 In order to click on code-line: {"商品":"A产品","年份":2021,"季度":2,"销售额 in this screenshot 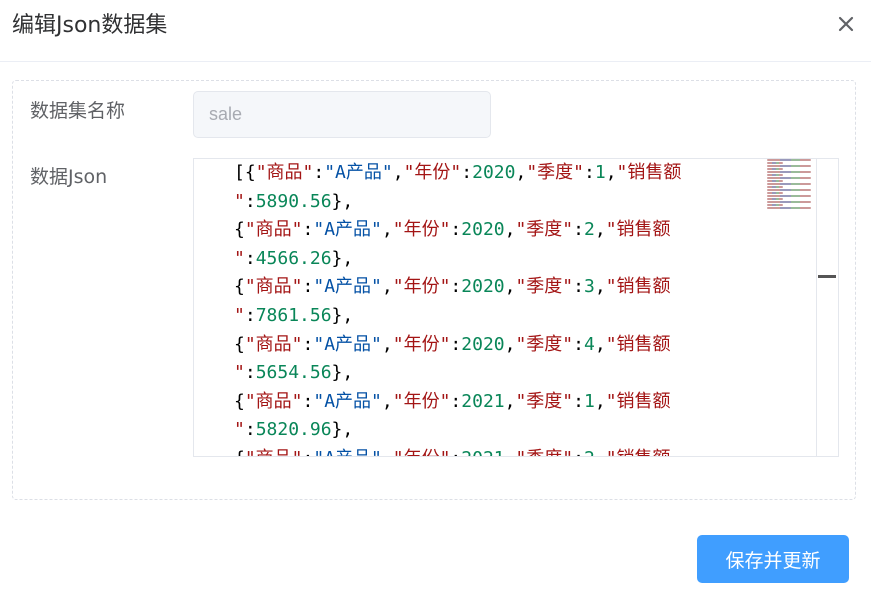, I will do `click(519, 450)`.